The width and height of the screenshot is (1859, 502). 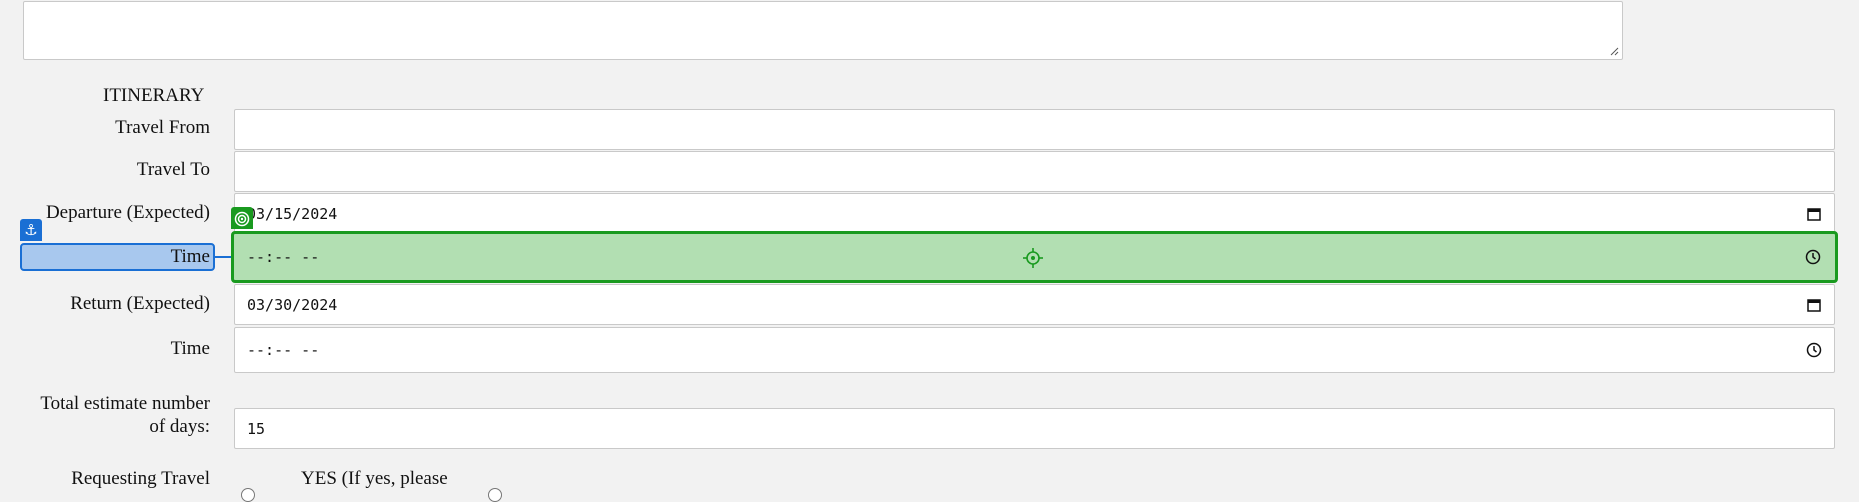 What do you see at coordinates (31, 230) in the screenshot?
I see `anchor-icon: ⚓` at bounding box center [31, 230].